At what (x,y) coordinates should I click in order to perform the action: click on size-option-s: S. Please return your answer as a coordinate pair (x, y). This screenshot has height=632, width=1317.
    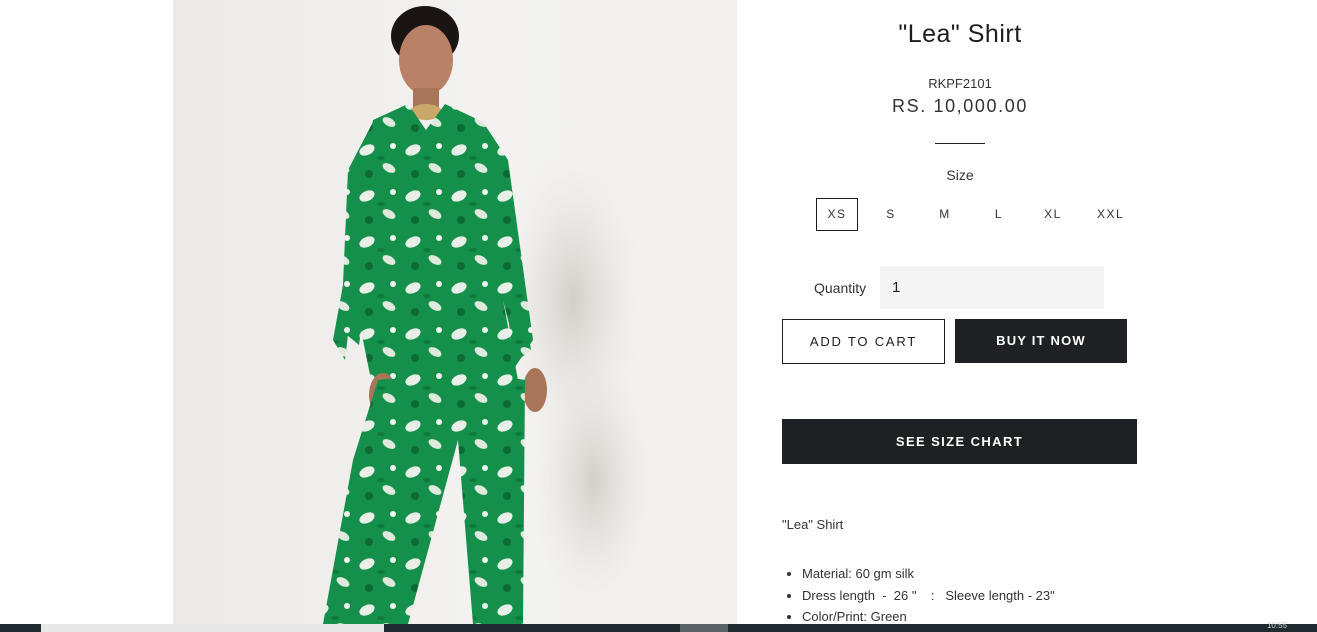
    Looking at the image, I should click on (891, 214).